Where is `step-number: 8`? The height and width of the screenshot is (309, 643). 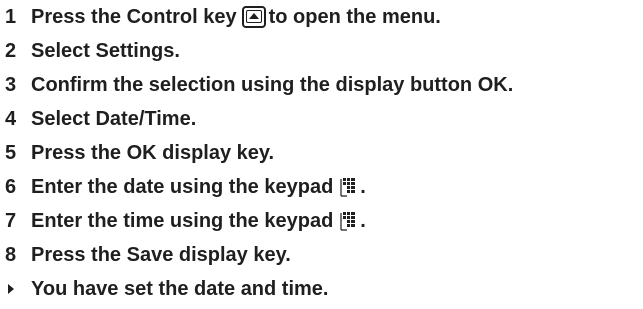 step-number: 8 is located at coordinates (11, 254).